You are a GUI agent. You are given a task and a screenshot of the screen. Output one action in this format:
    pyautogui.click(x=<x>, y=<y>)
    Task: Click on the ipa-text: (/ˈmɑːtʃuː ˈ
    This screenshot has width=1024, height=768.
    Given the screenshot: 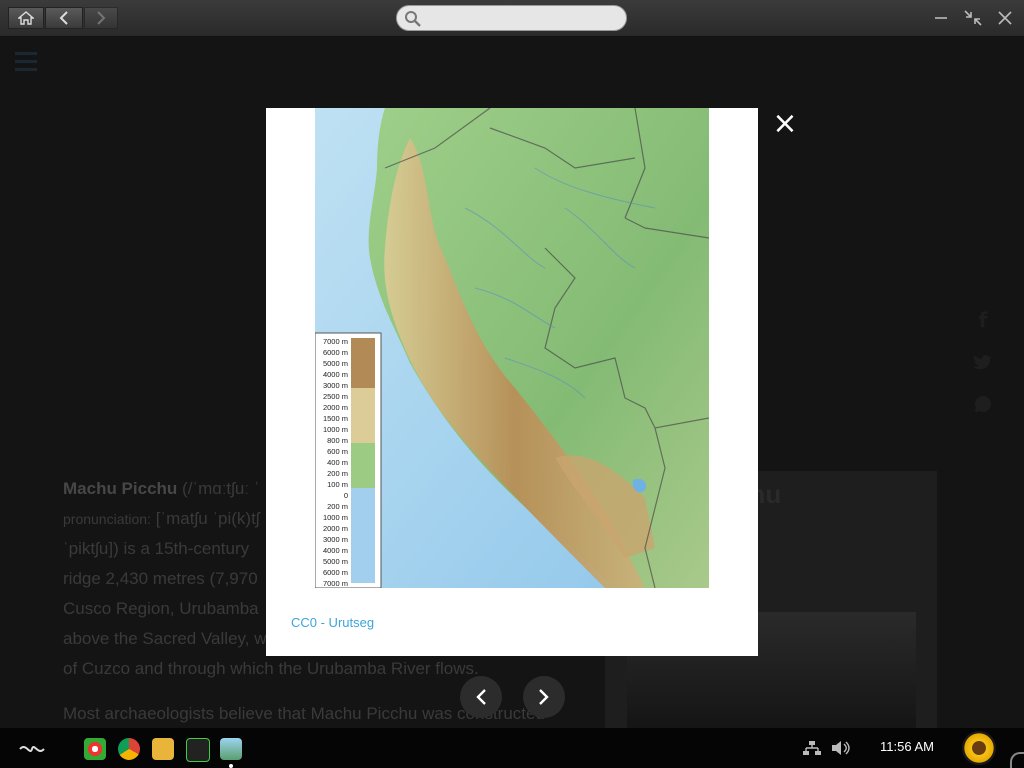 What is the action you would take?
    pyautogui.click(x=221, y=488)
    